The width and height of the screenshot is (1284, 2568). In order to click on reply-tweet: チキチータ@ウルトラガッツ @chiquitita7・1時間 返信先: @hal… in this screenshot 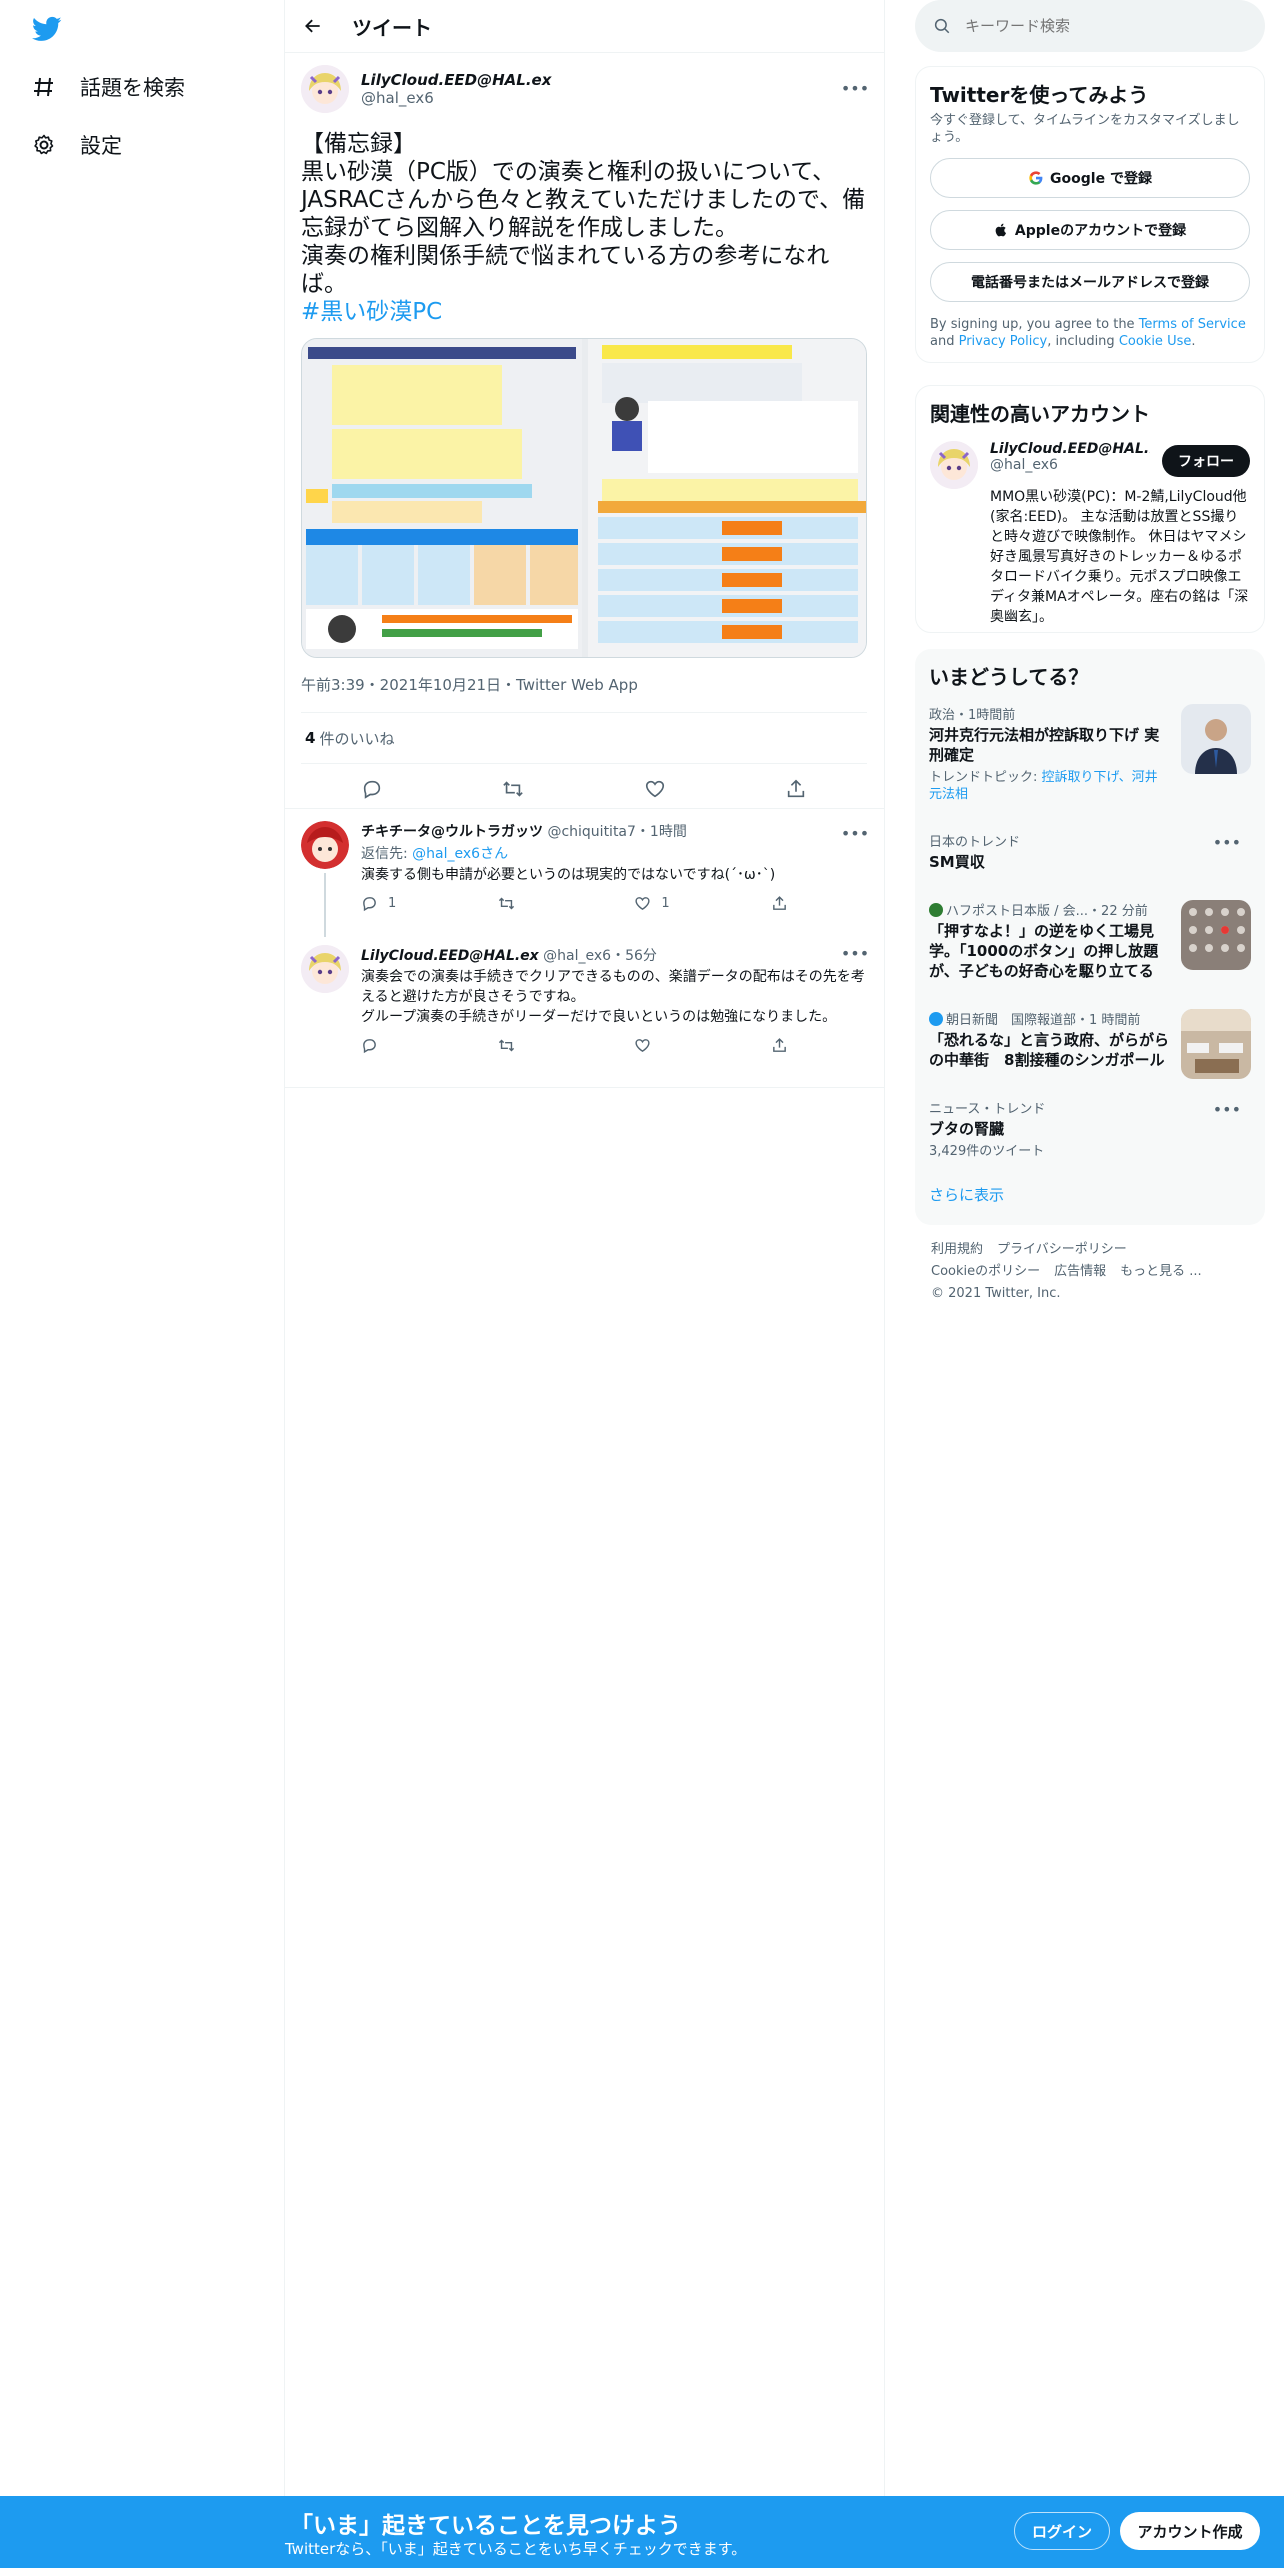, I will do `click(585, 871)`.